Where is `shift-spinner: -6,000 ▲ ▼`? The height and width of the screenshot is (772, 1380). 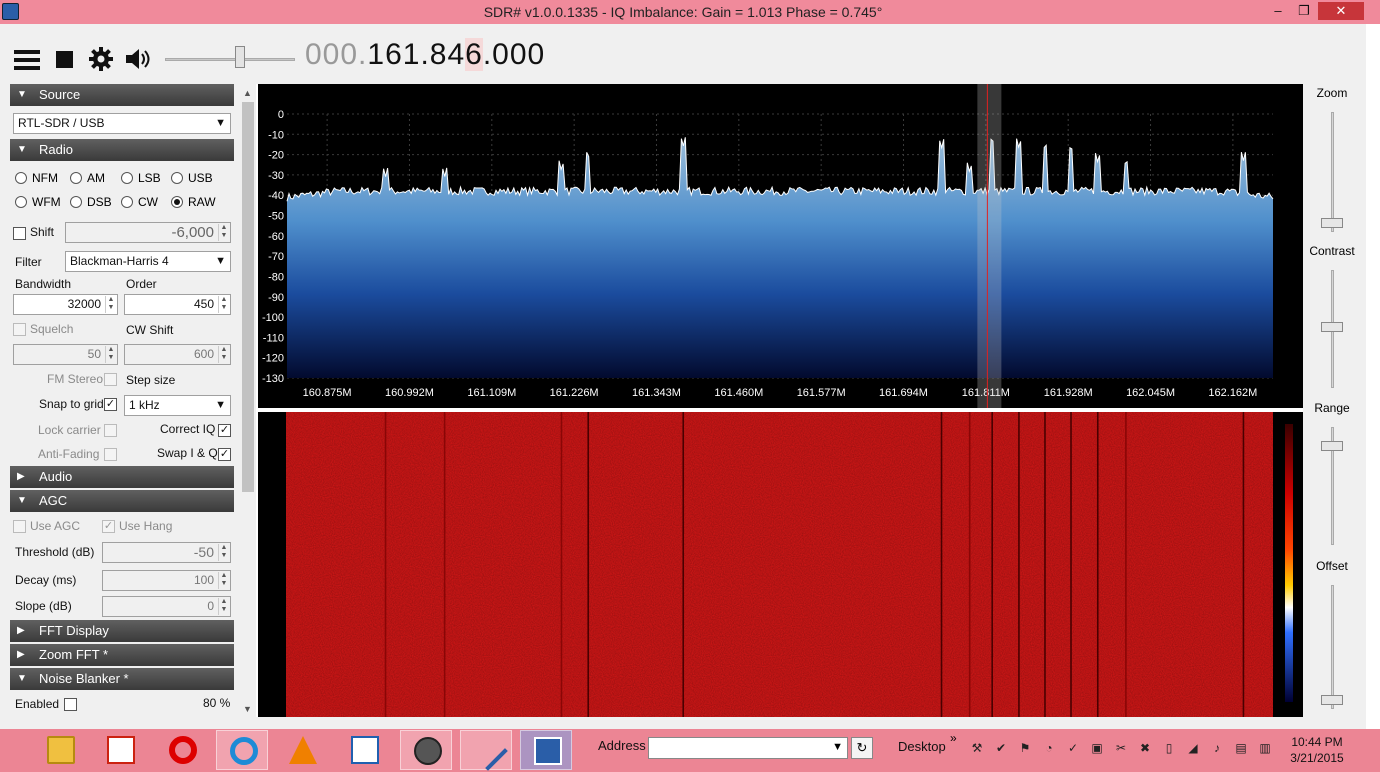 shift-spinner: -6,000 ▲ ▼ is located at coordinates (148, 232).